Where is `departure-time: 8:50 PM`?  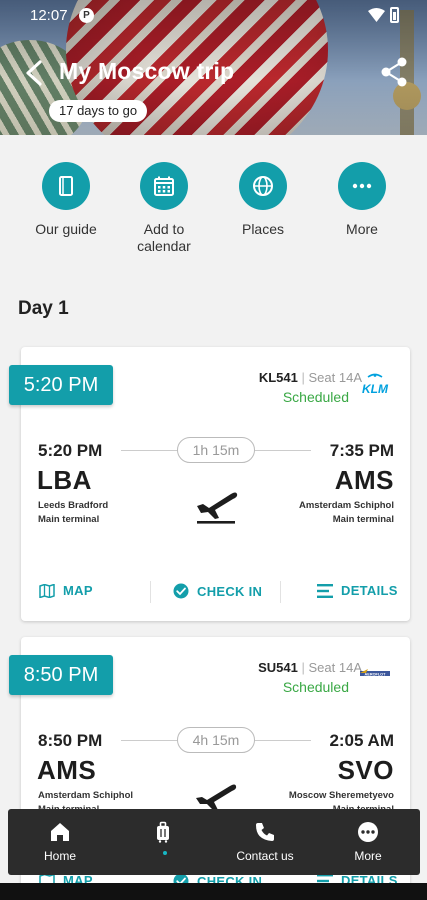
departure-time: 8:50 PM is located at coordinates (70, 740).